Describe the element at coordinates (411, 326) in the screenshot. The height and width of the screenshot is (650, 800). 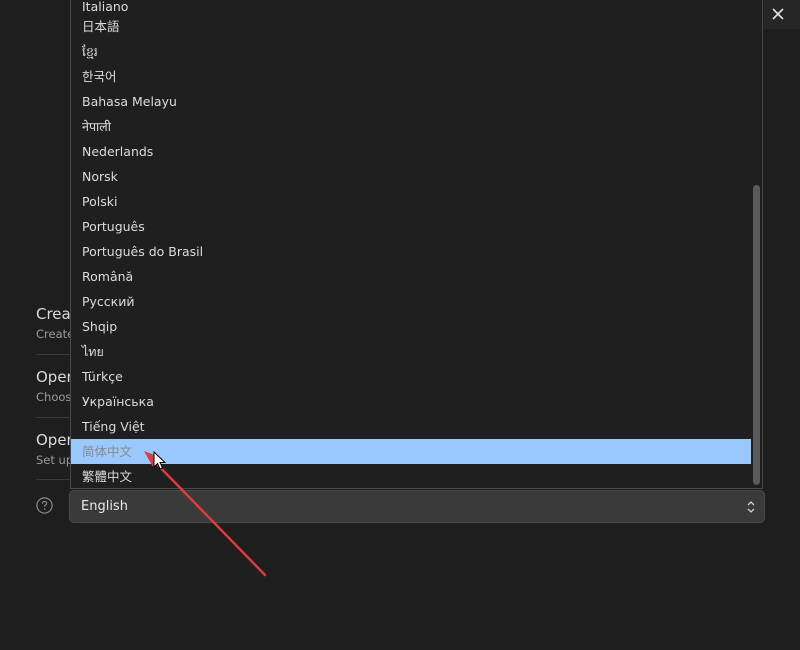
I see `language-option: Shqip` at that location.